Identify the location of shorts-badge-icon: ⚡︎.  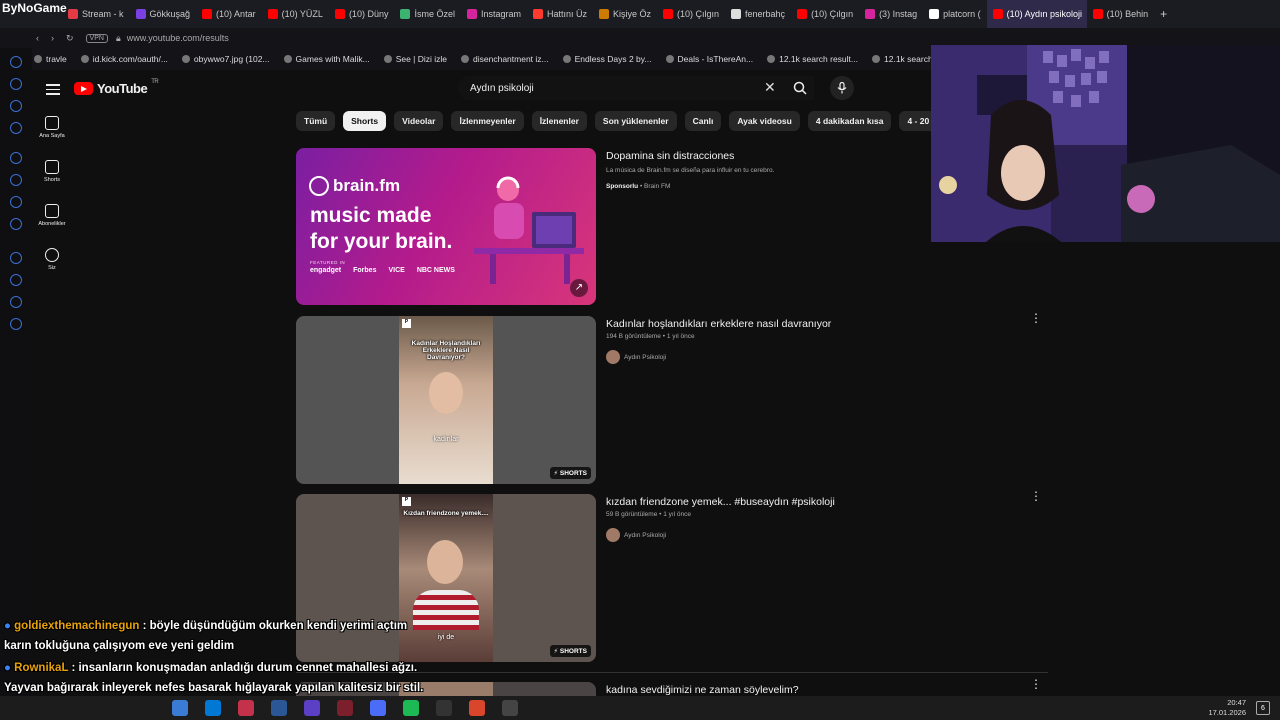
(556, 651).